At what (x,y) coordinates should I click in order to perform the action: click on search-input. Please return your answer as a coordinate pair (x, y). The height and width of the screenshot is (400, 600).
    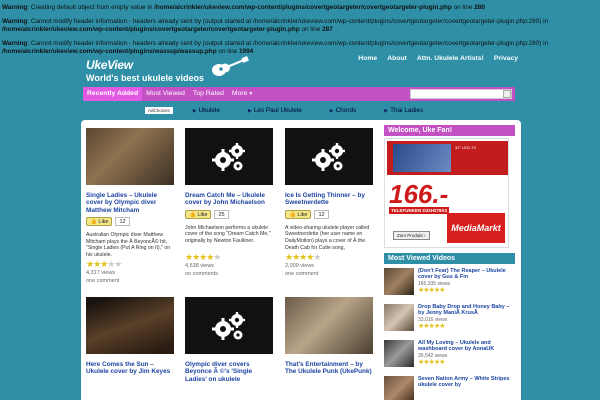
    Looking at the image, I should click on (461, 94).